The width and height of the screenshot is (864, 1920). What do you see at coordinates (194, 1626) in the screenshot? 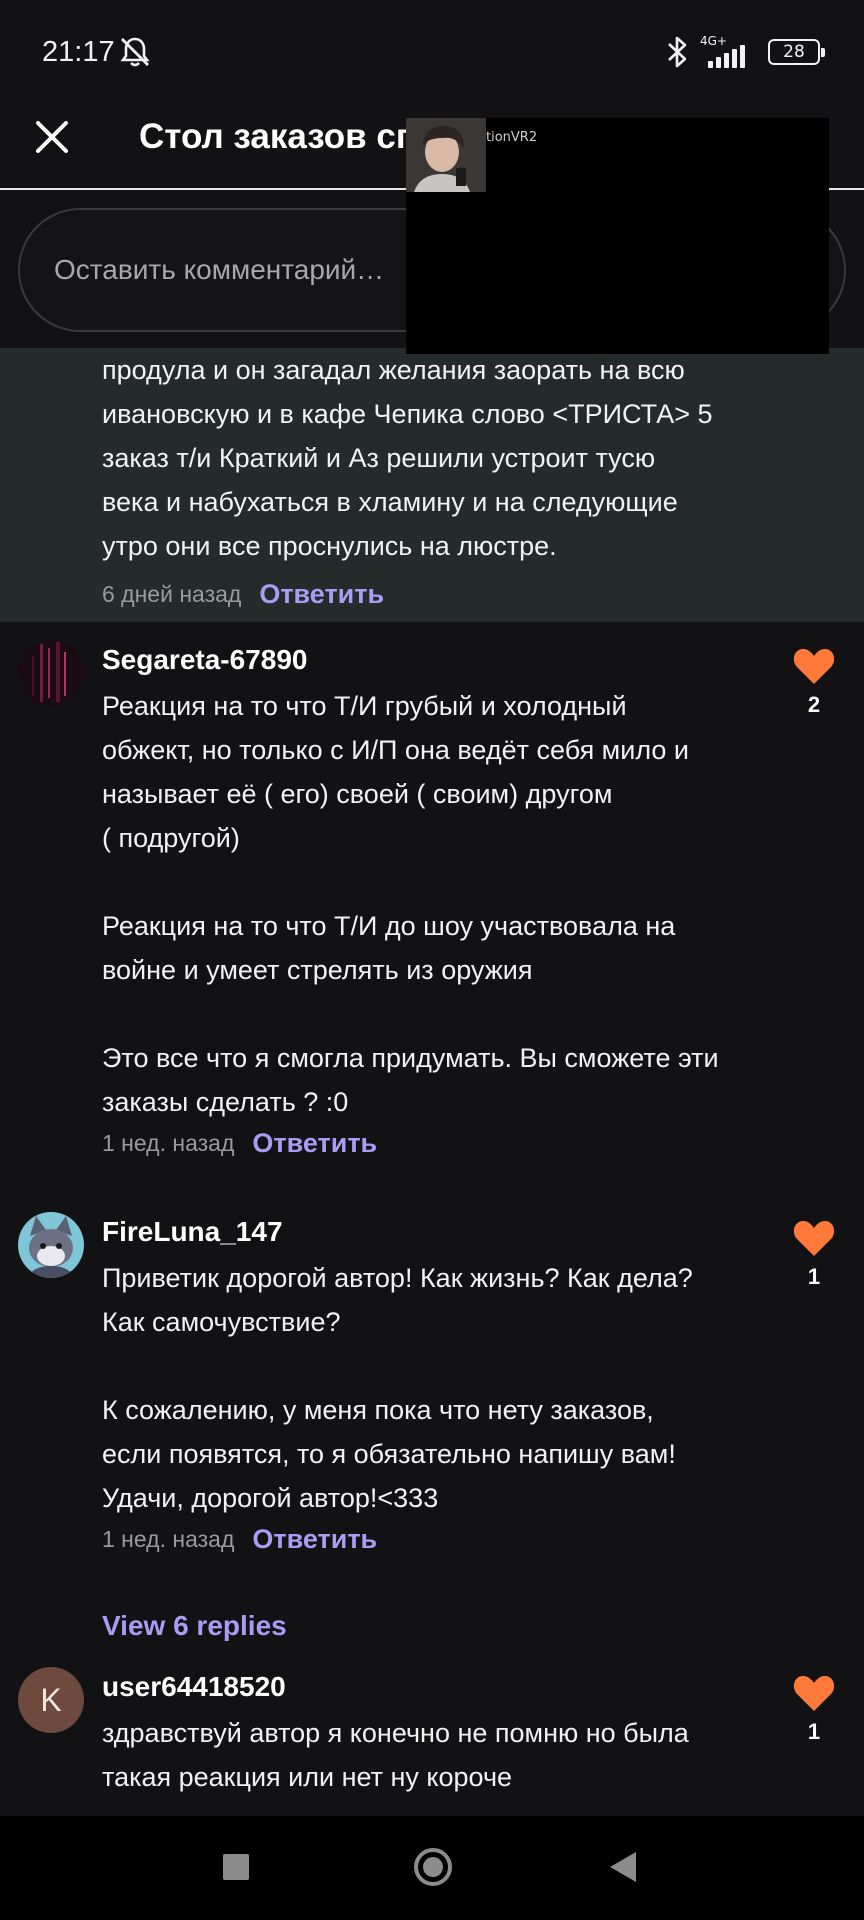
I see `view-replies-button: View 6 replies` at bounding box center [194, 1626].